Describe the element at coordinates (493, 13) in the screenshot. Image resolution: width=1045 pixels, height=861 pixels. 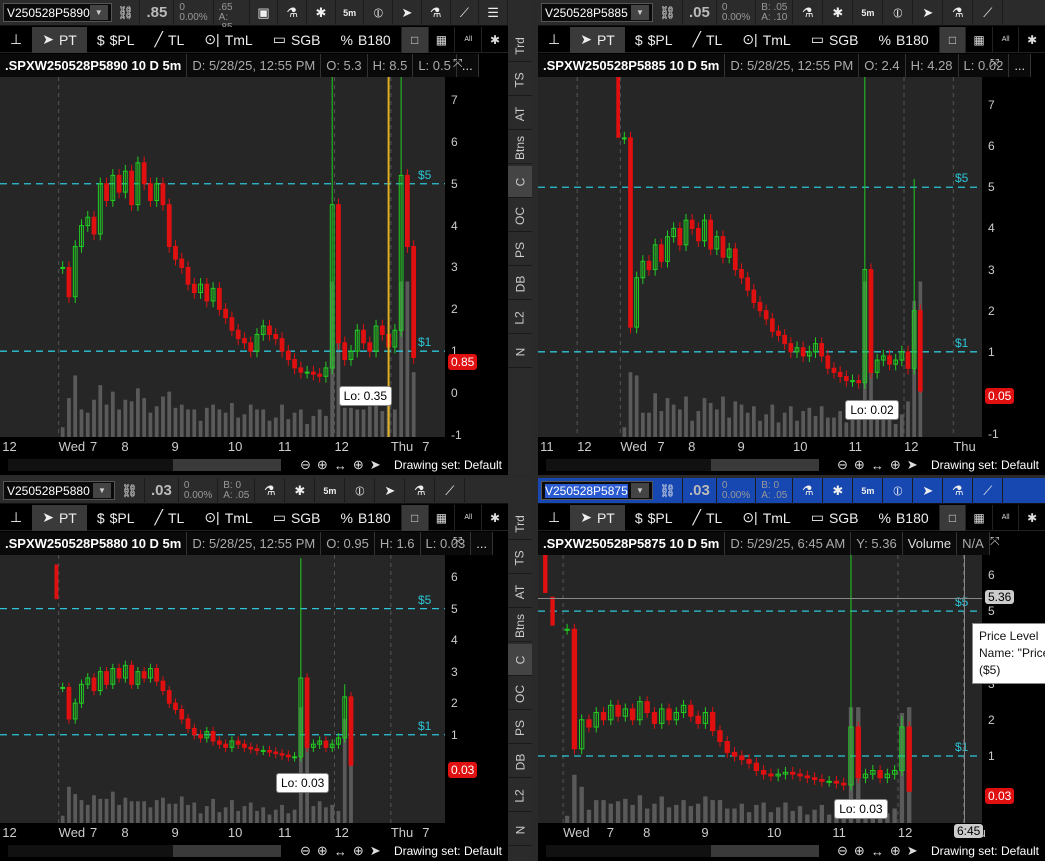
I see `menu-icon: ☰` at that location.